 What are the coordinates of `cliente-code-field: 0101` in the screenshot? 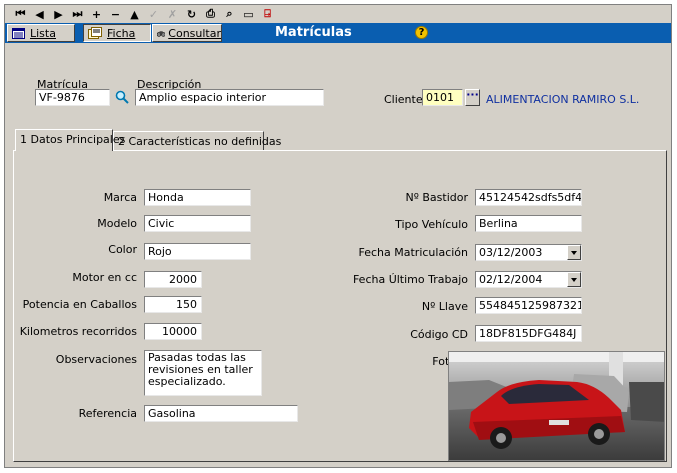 It's located at (442, 97).